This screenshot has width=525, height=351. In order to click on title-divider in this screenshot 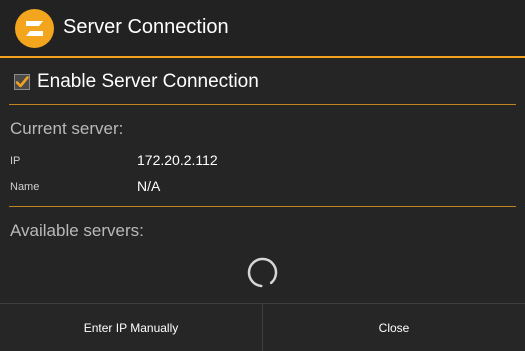, I will do `click(262, 57)`.